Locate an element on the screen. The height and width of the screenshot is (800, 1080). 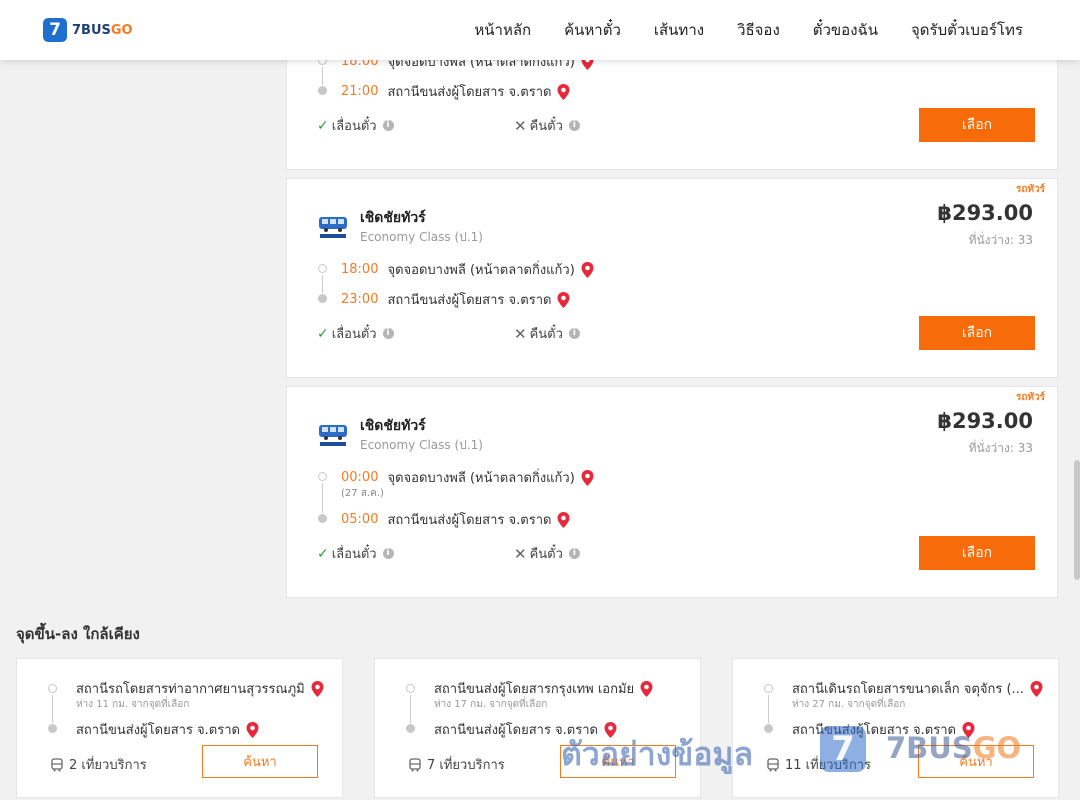
arrival-stop: 23:00 สถานีขนส่งผู้โดยสาร จ.ตราด is located at coordinates (455, 299).